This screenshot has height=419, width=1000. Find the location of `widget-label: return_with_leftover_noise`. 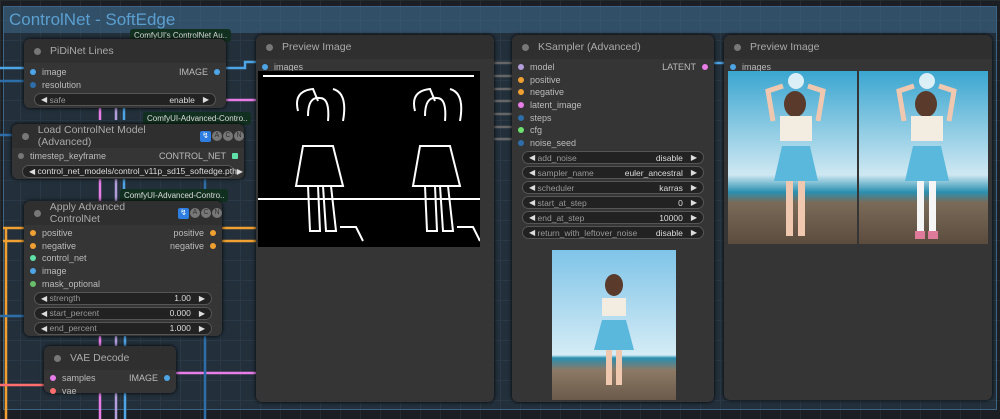

widget-label: return_with_leftover_noise is located at coordinates (587, 232).